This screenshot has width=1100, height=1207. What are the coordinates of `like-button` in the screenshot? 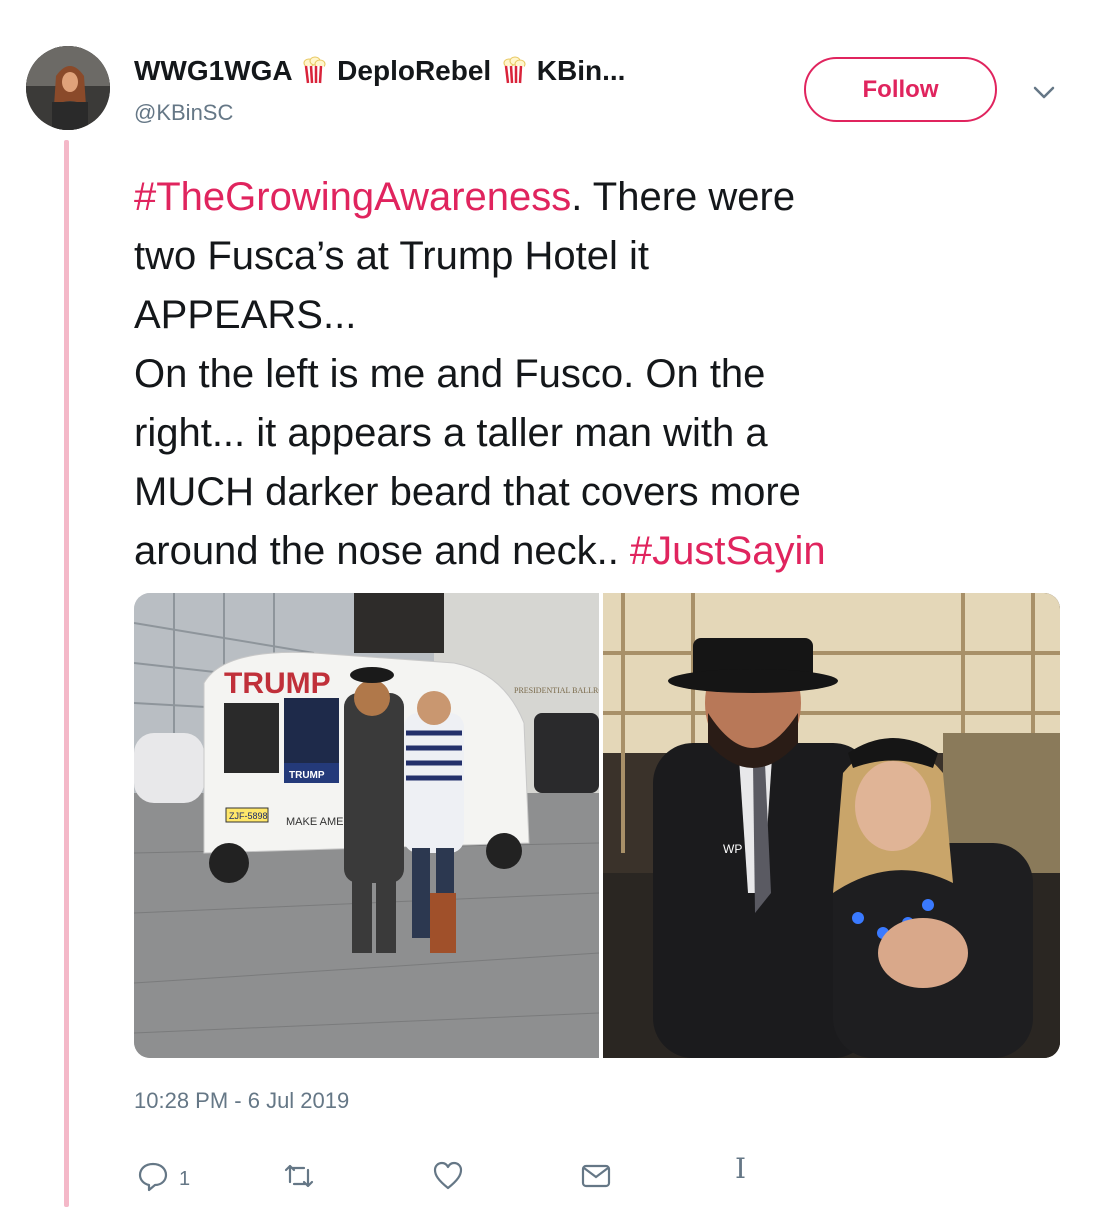 It's located at (448, 1179).